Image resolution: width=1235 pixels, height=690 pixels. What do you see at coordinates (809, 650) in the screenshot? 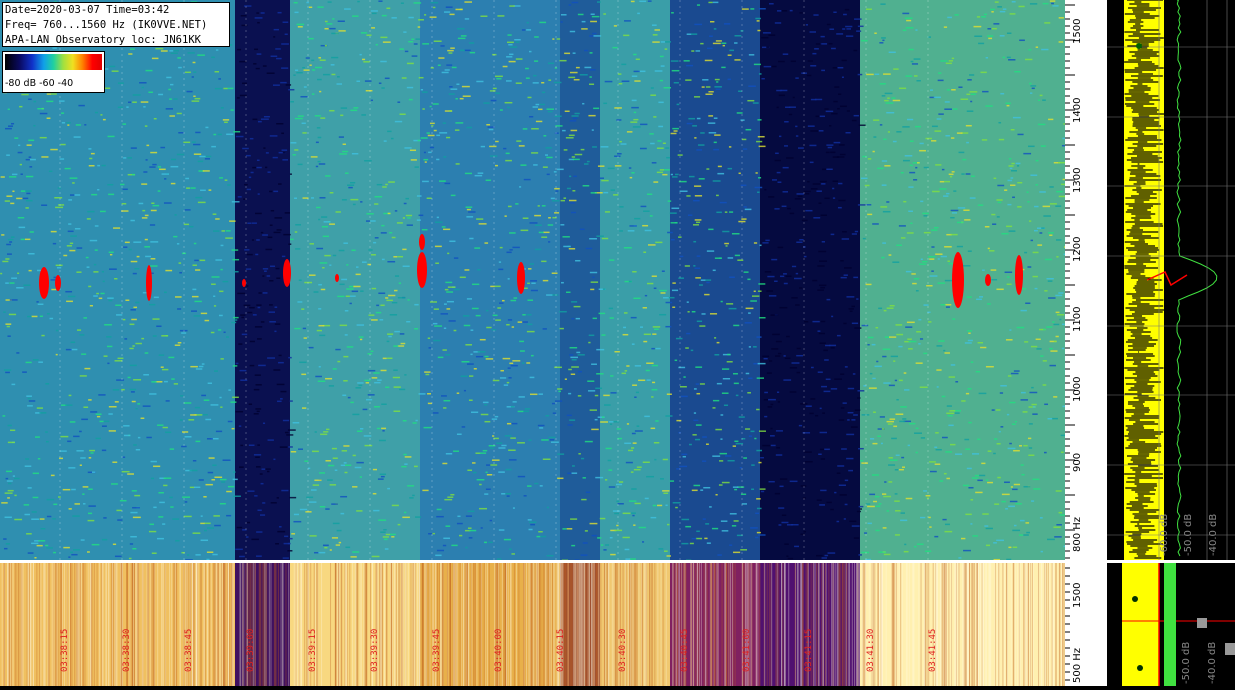
I see `time-label: 03:41:15` at bounding box center [809, 650].